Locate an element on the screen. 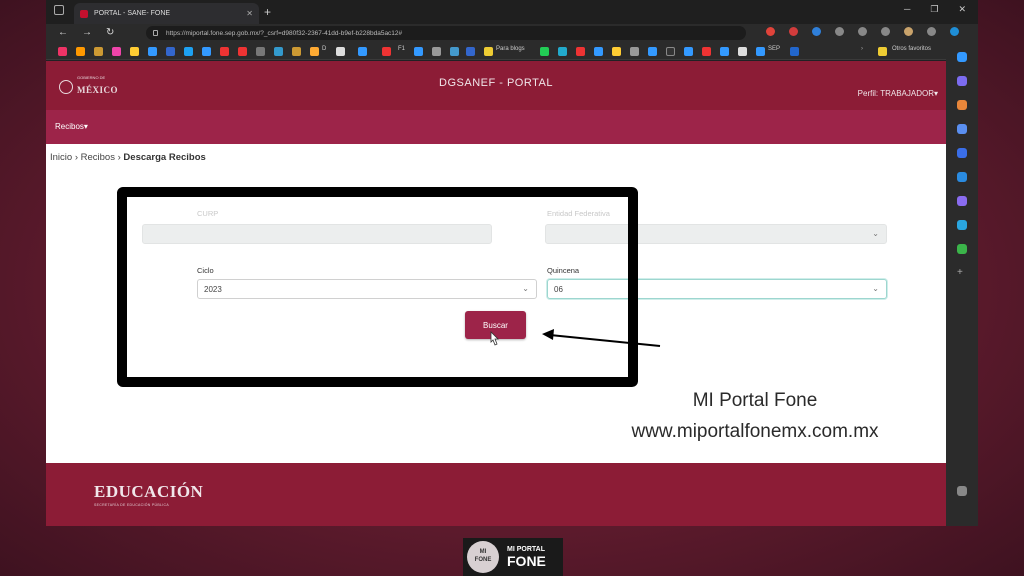 Image resolution: width=1024 pixels, height=576 pixels. sidebar-designer-icon is located at coordinates (962, 201).